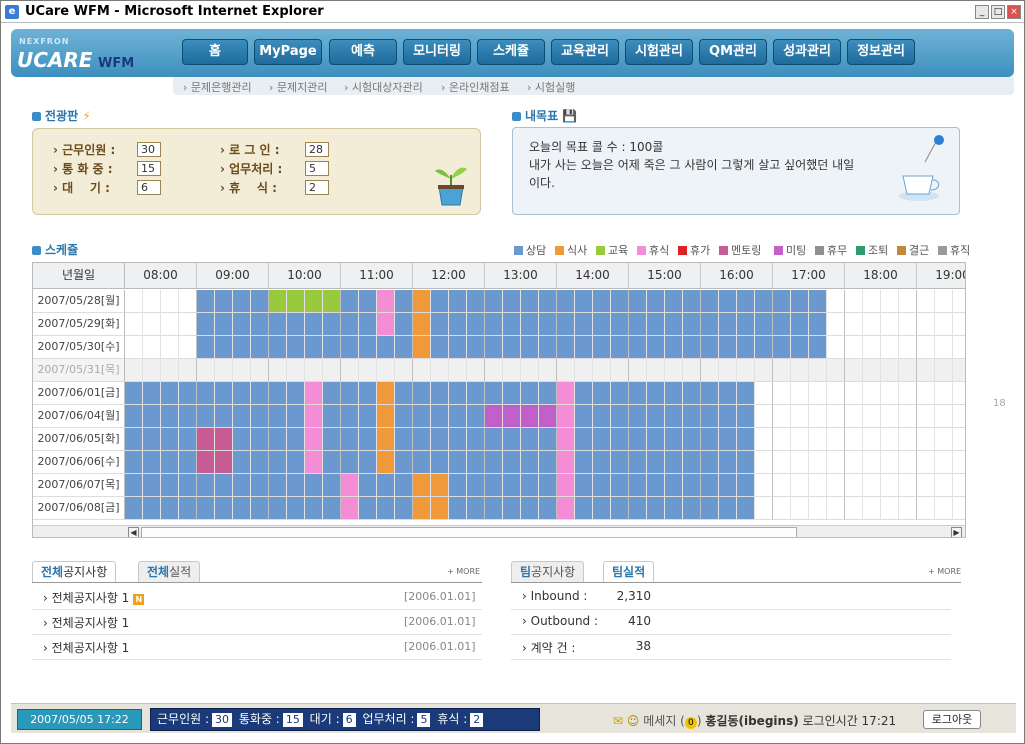  I want to click on subnav-exam-run: › 시험실행, so click(551, 87).